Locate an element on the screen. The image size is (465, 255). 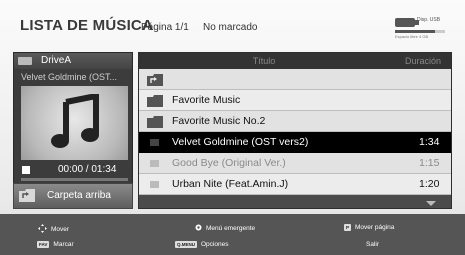
list-item: Urban Nite (Feat.Amin.J) 1:20 is located at coordinates (295, 184).